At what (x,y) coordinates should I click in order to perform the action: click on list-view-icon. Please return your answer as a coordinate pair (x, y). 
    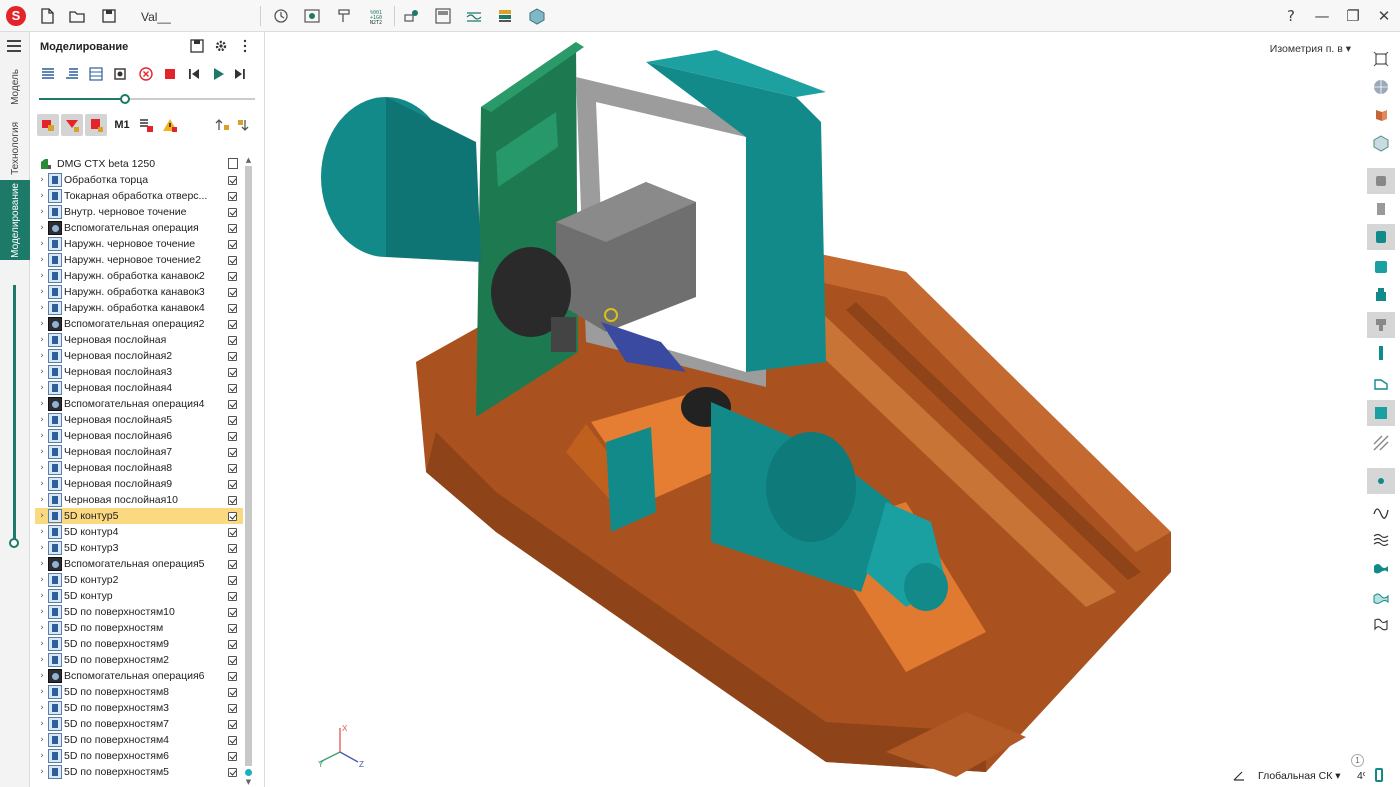
    Looking at the image, I should click on (96, 74).